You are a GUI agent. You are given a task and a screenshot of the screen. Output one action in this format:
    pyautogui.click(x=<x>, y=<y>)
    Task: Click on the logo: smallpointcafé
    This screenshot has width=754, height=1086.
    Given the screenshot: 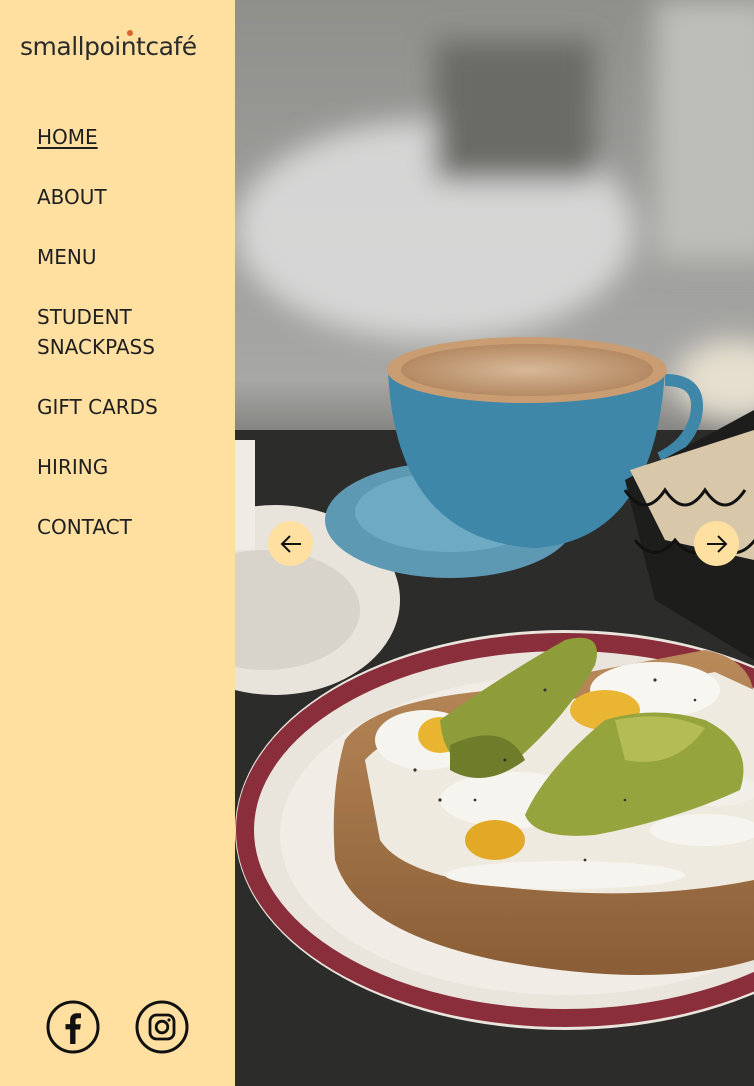 What is the action you would take?
    pyautogui.click(x=108, y=45)
    